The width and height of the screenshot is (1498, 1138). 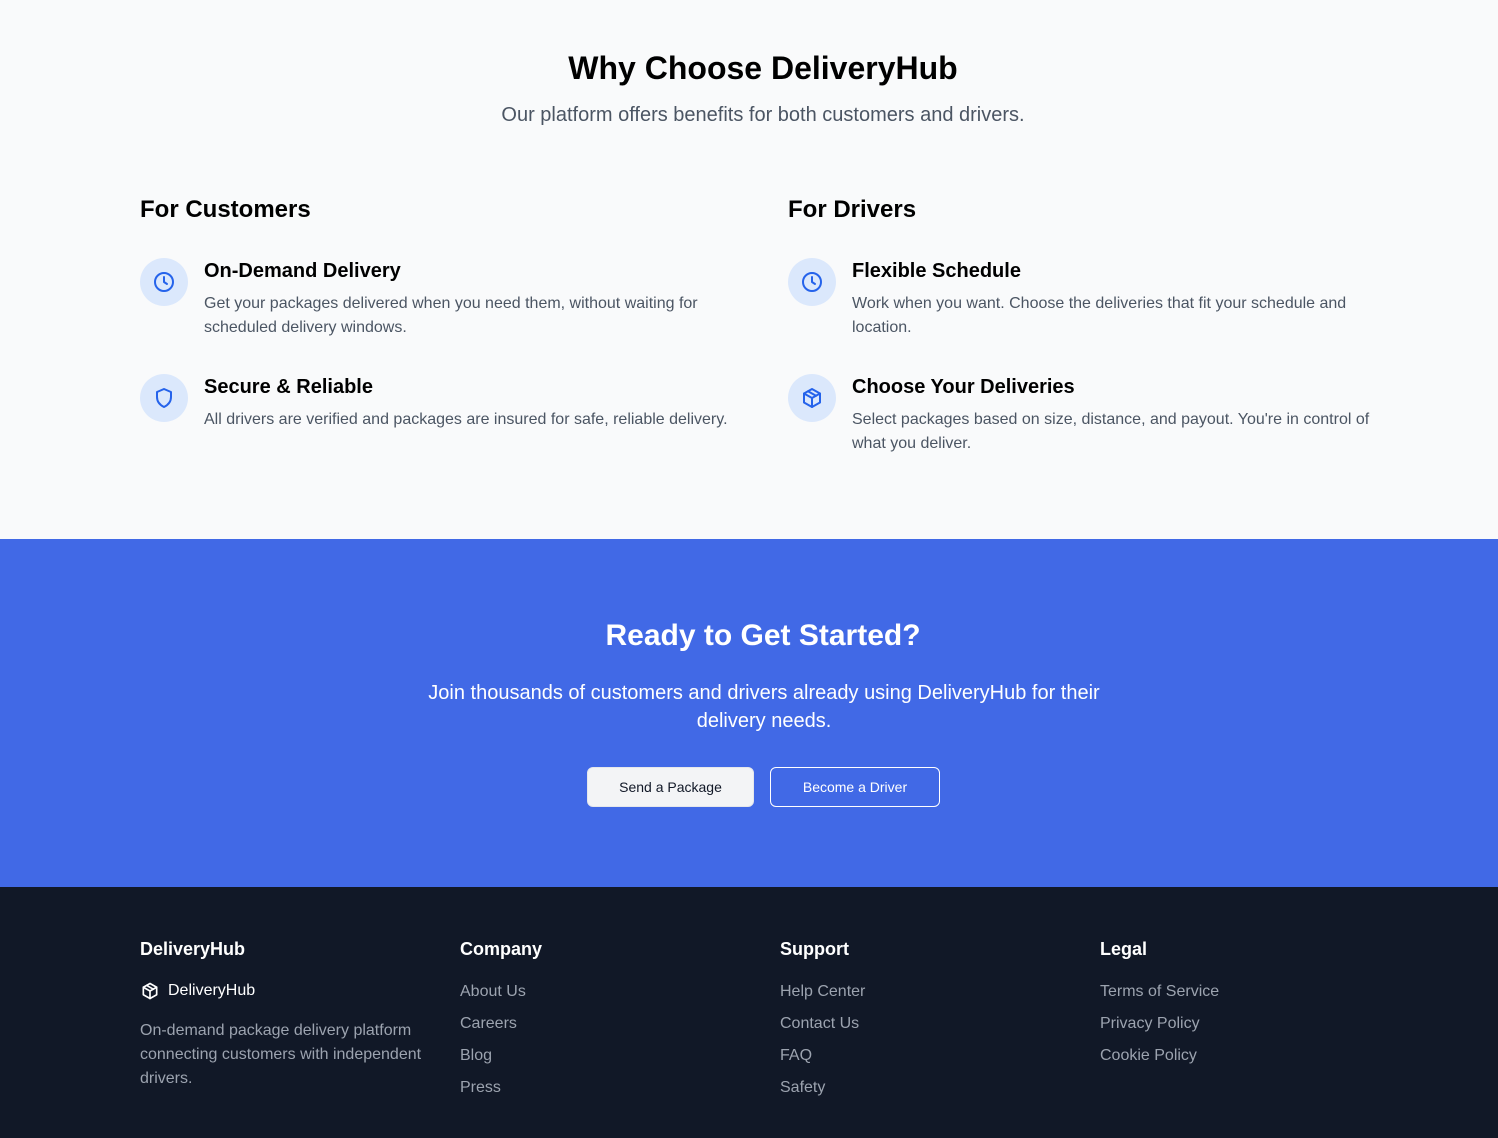 I want to click on feature-title: On-Demand Delivery, so click(x=302, y=271).